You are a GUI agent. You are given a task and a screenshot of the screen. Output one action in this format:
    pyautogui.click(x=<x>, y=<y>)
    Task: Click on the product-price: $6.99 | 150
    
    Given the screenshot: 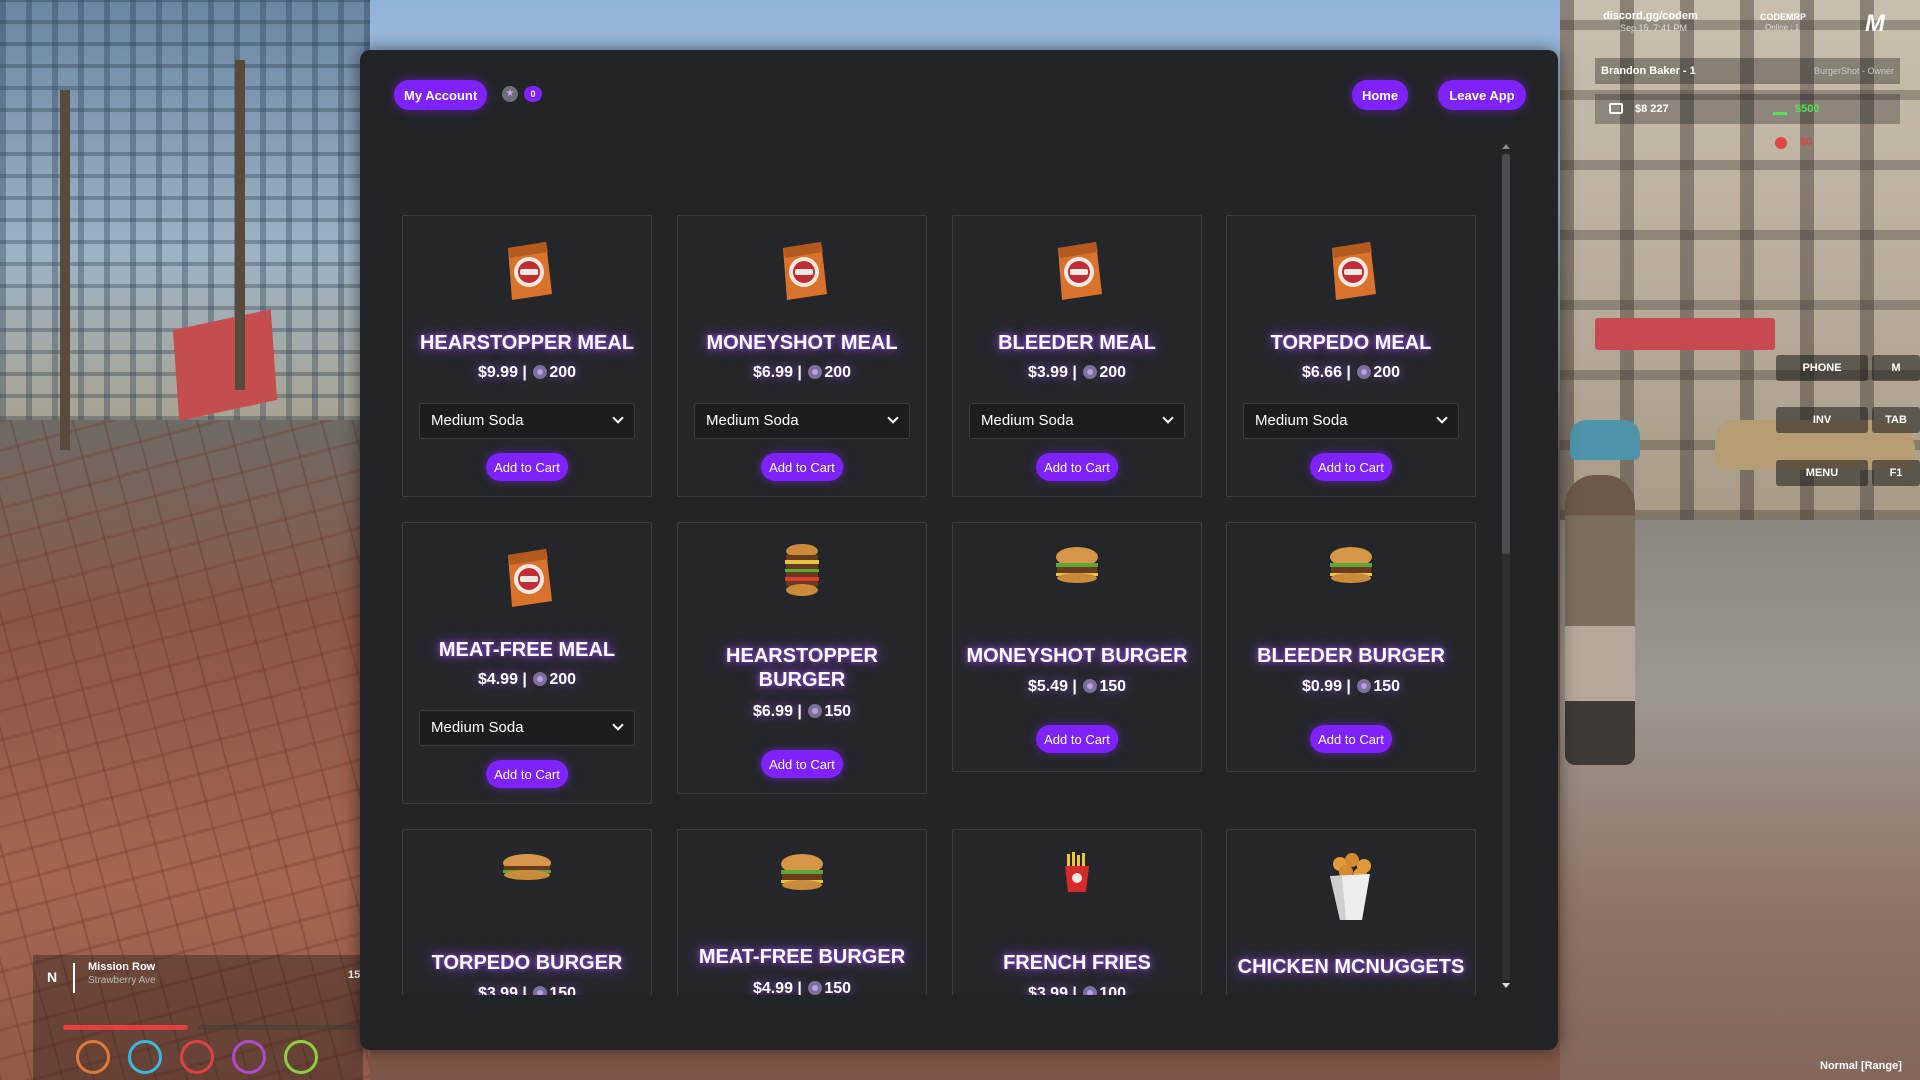 What is the action you would take?
    pyautogui.click(x=802, y=712)
    